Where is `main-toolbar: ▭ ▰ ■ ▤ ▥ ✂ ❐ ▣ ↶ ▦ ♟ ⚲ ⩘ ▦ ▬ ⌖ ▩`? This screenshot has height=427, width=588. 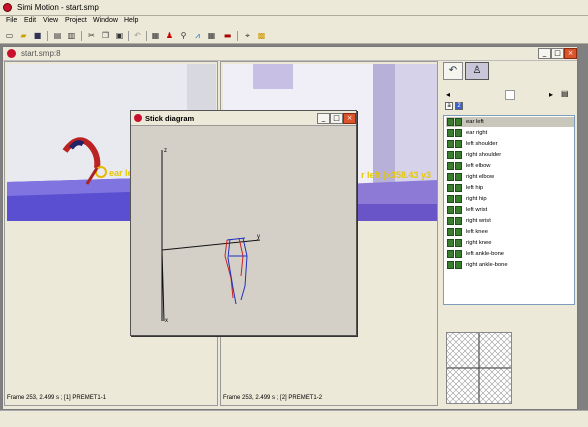
main-toolbar: ▭ ▰ ■ ▤ ▥ ✂ ❐ ▣ ↶ ▦ ♟ ⚲ ⩘ ▦ ▬ ⌖ ▩ is located at coordinates (294, 36).